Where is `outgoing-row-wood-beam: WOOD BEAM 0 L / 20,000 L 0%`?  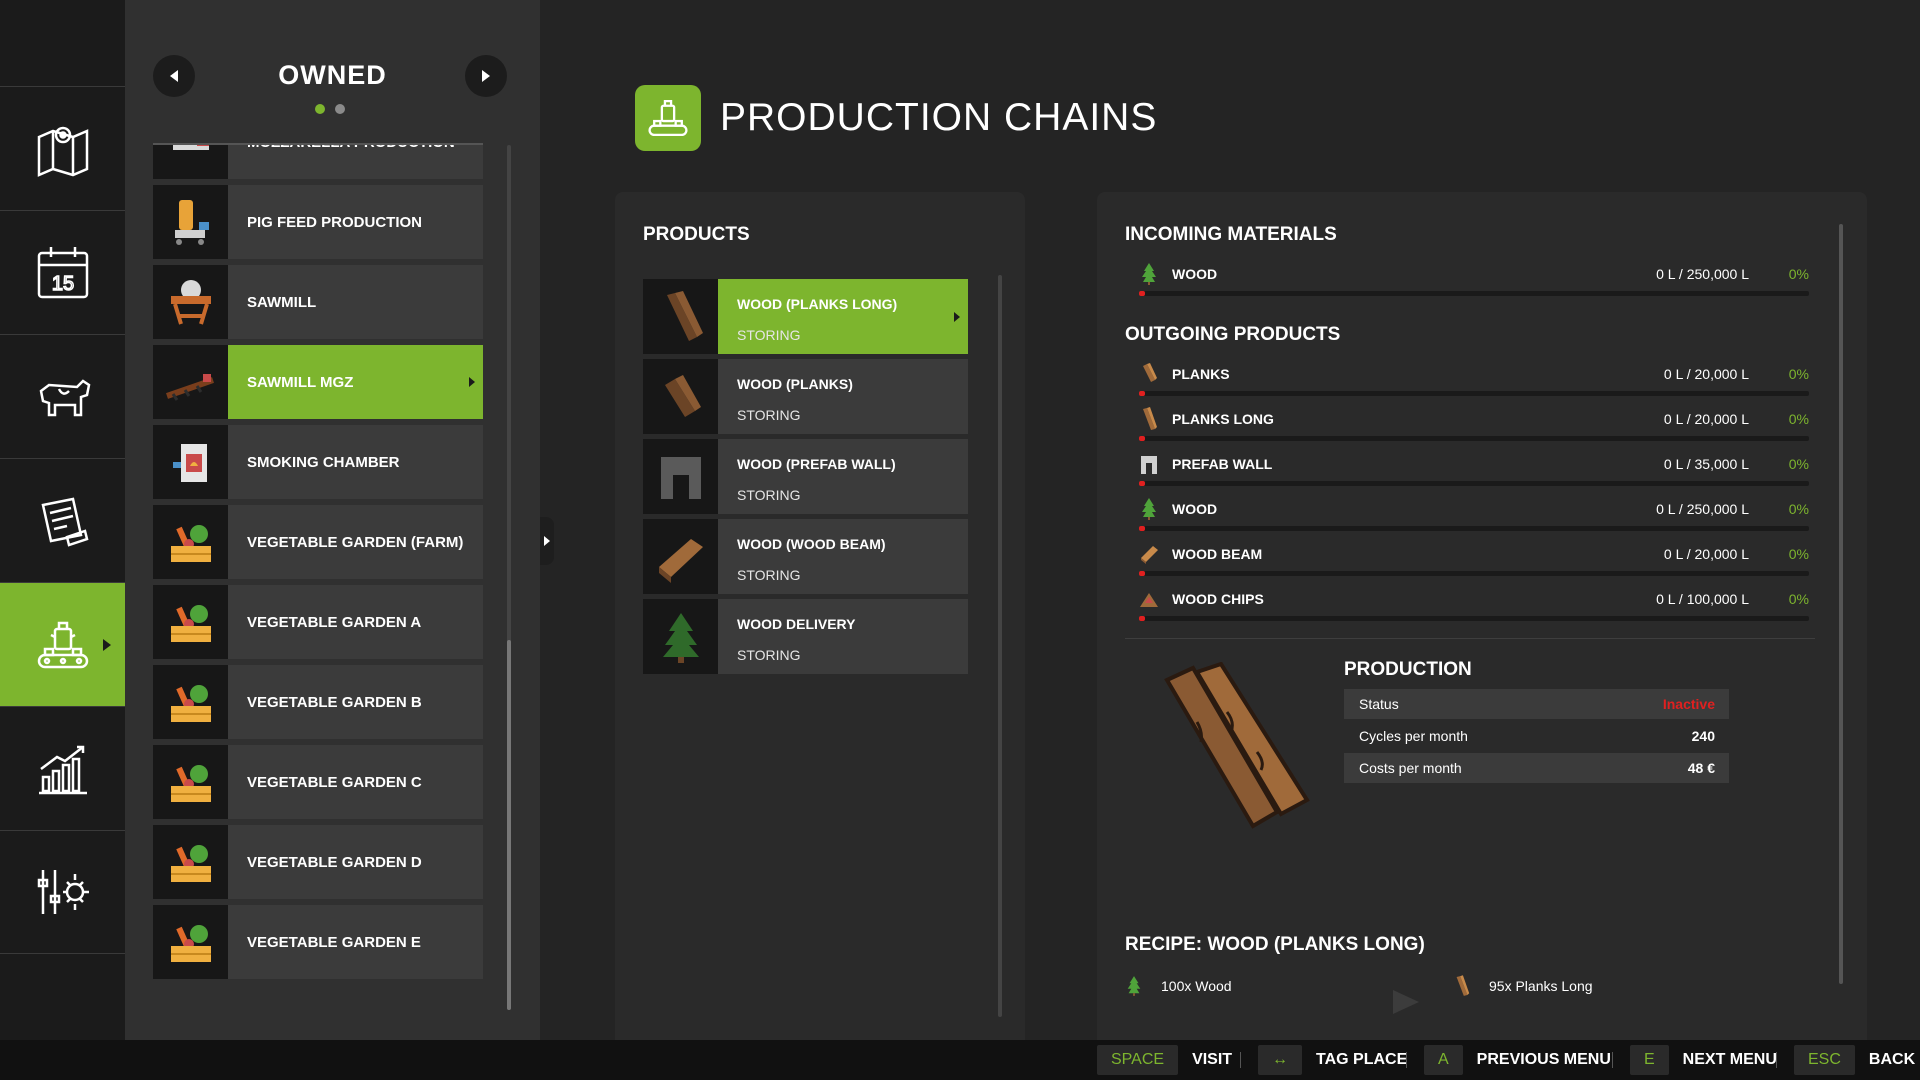
outgoing-row-wood-beam: WOOD BEAM 0 L / 20,000 L 0% is located at coordinates (1474, 559).